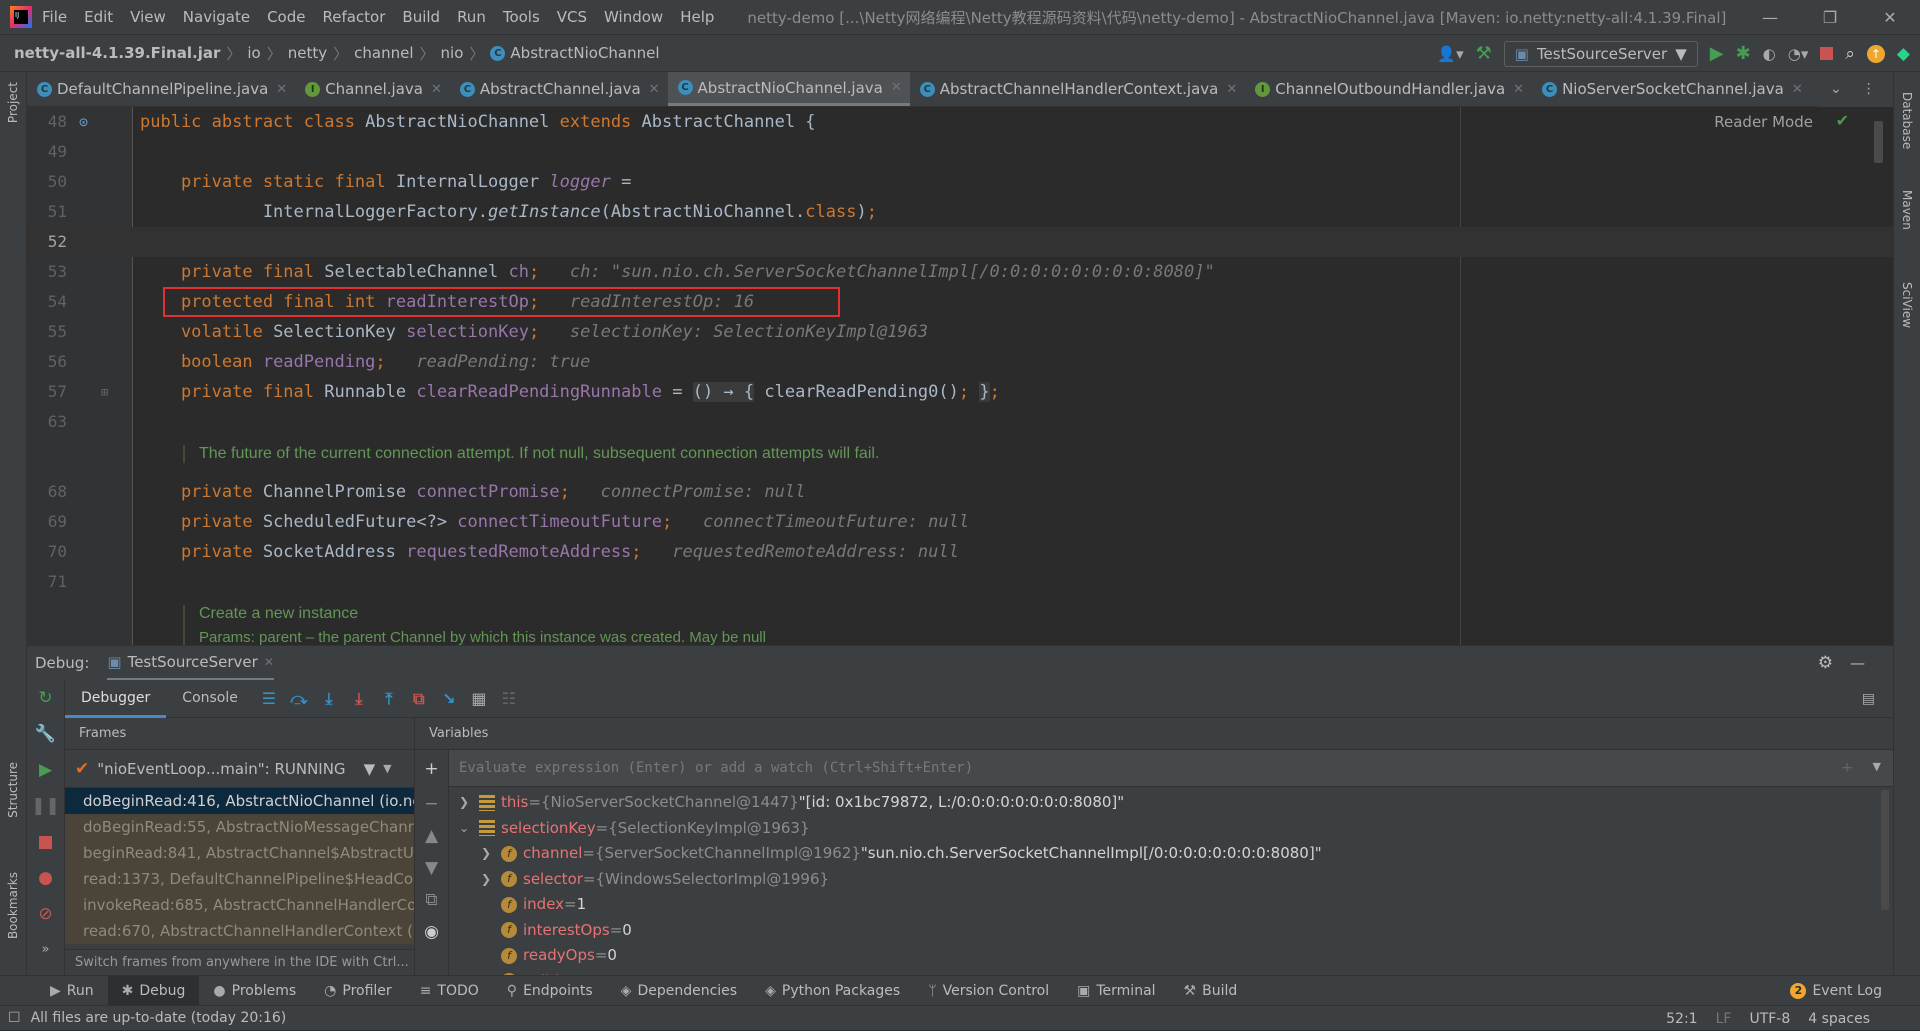 The image size is (1920, 1031). I want to click on move-up-icon: ▲, so click(431, 836).